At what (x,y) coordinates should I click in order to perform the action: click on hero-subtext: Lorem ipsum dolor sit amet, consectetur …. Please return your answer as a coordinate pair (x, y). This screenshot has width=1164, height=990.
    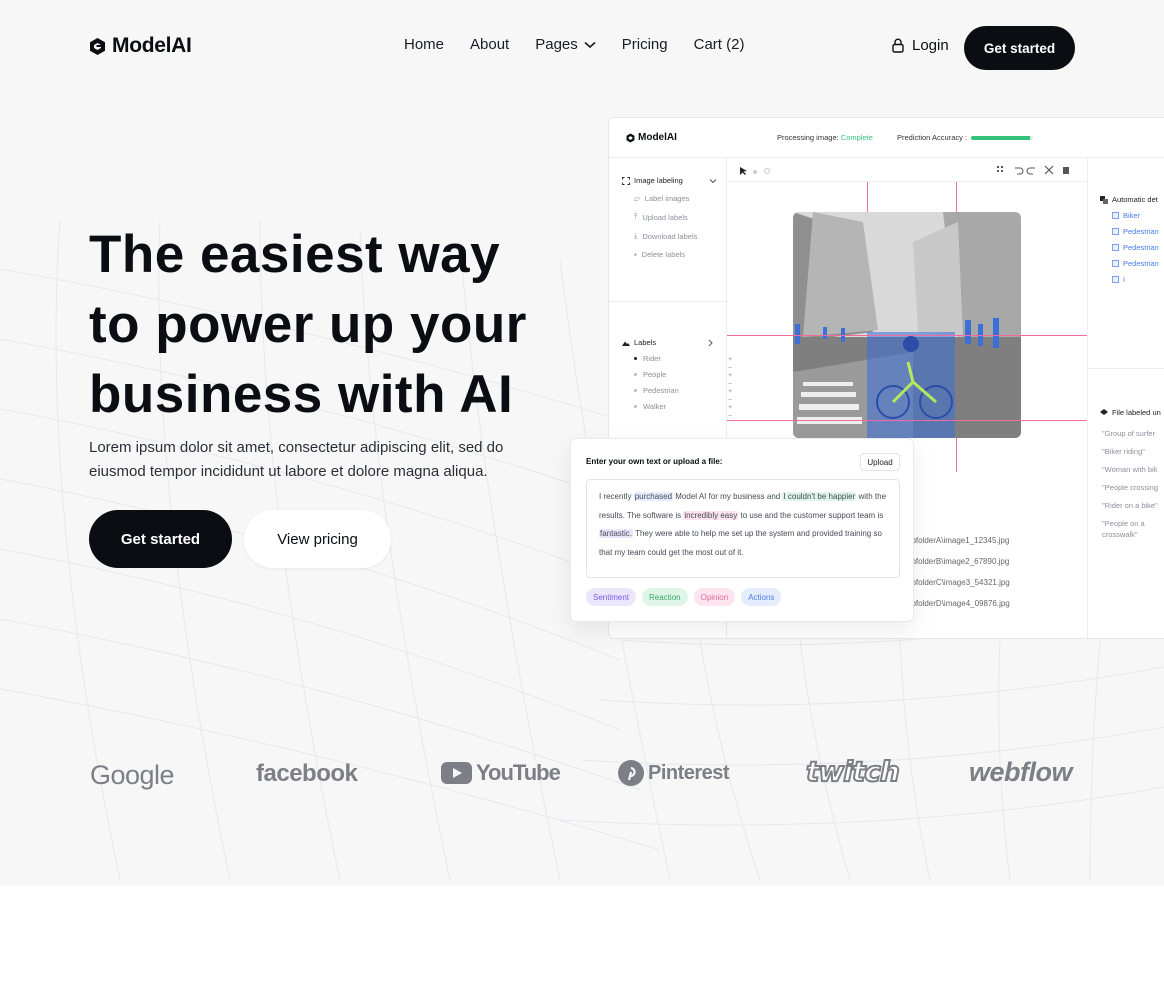
    Looking at the image, I should click on (296, 459).